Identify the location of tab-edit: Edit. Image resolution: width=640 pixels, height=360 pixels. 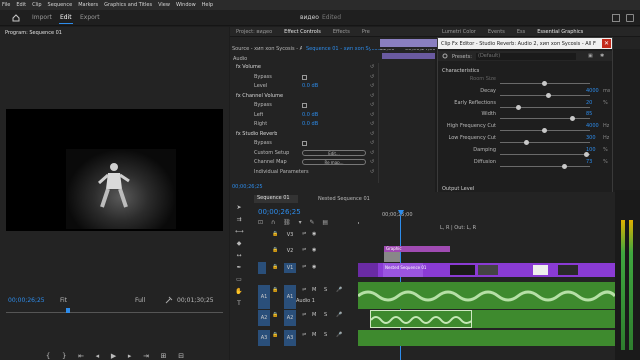
(66, 17).